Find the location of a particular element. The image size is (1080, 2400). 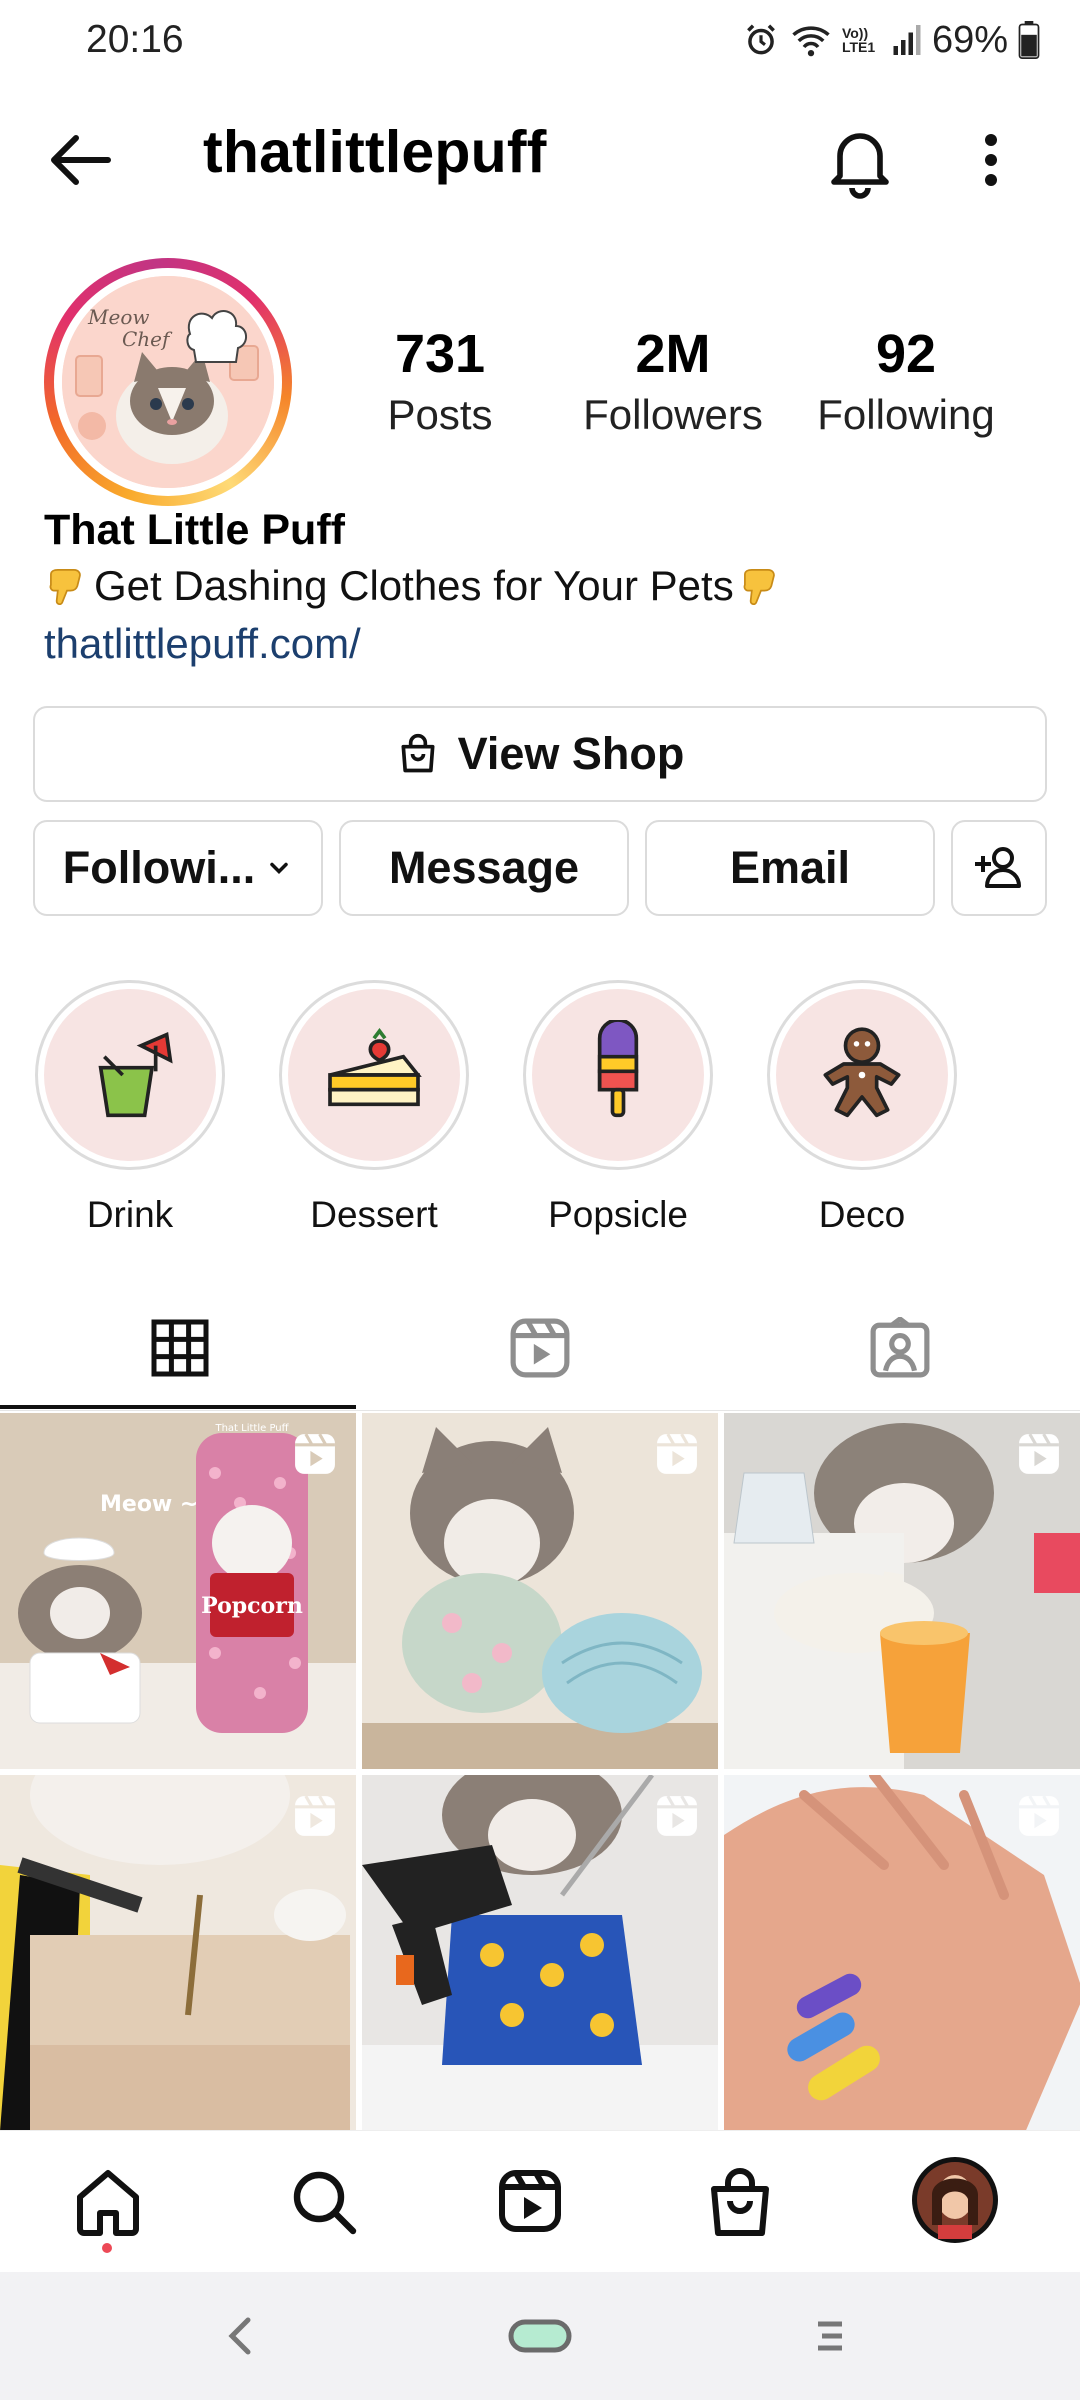

highlight-label: Popsicle is located at coordinates (618, 1214).